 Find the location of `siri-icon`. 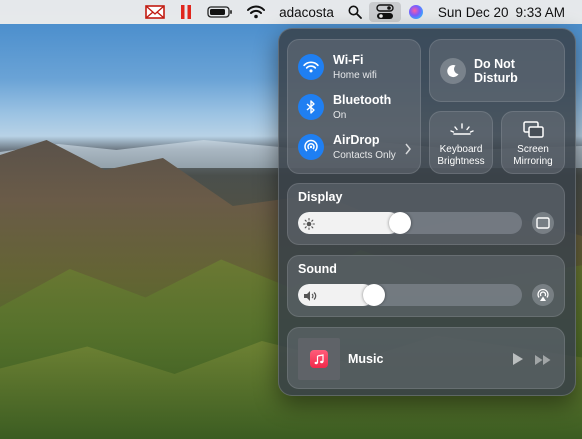

siri-icon is located at coordinates (416, 12).